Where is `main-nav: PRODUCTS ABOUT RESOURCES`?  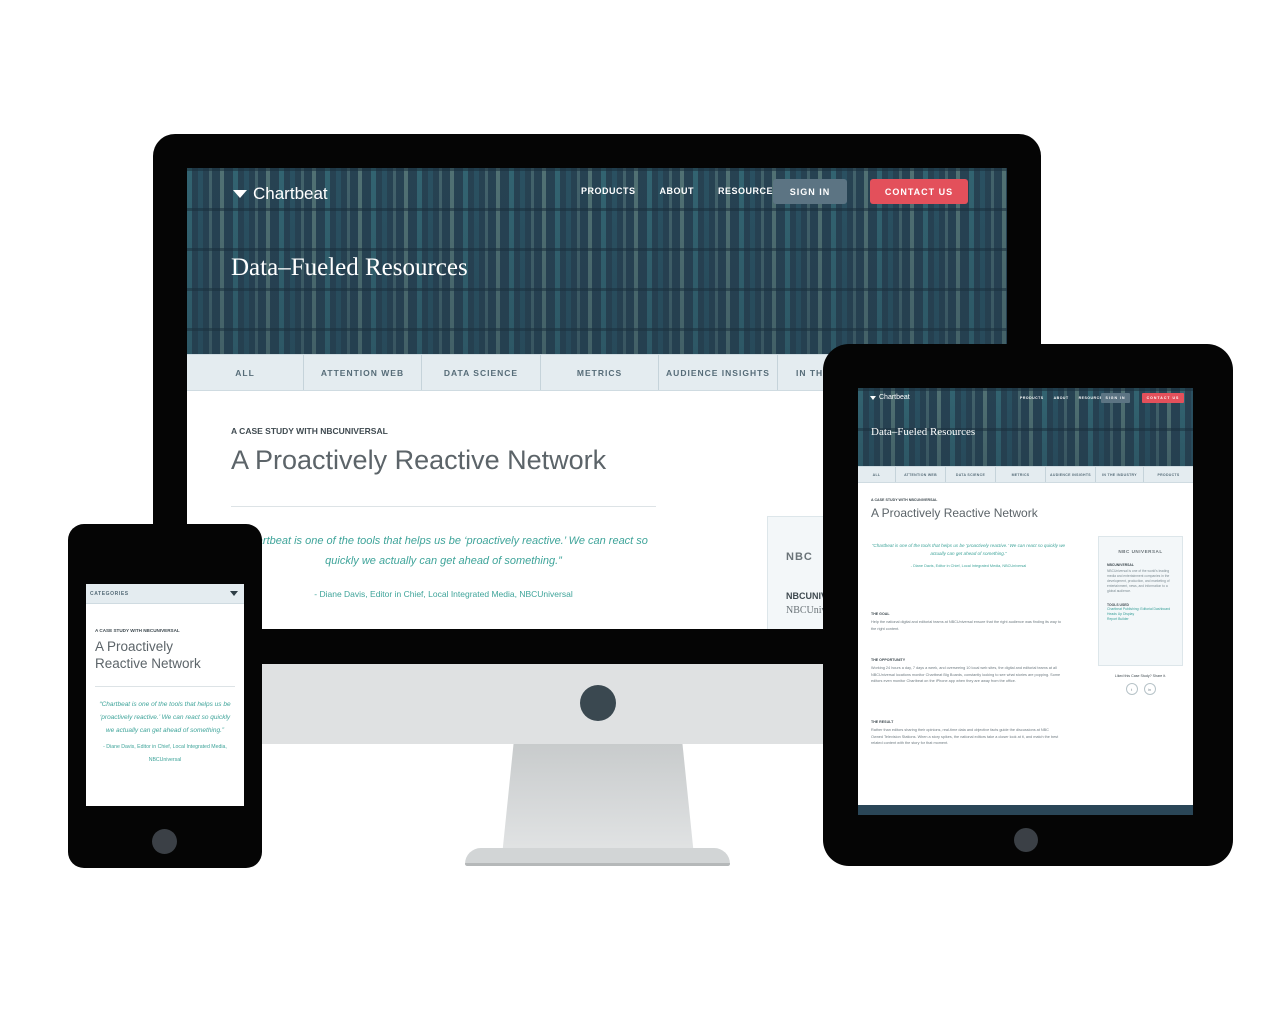 main-nav: PRODUCTS ABOUT RESOURCES is located at coordinates (692, 191).